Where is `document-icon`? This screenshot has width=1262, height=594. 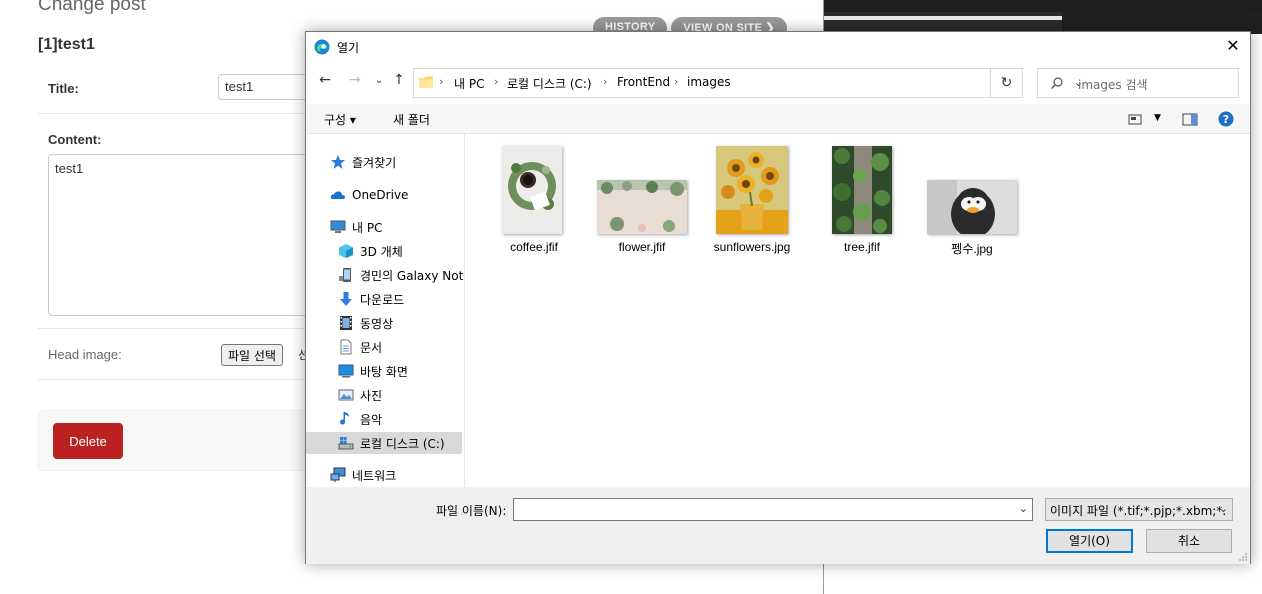 document-icon is located at coordinates (346, 347).